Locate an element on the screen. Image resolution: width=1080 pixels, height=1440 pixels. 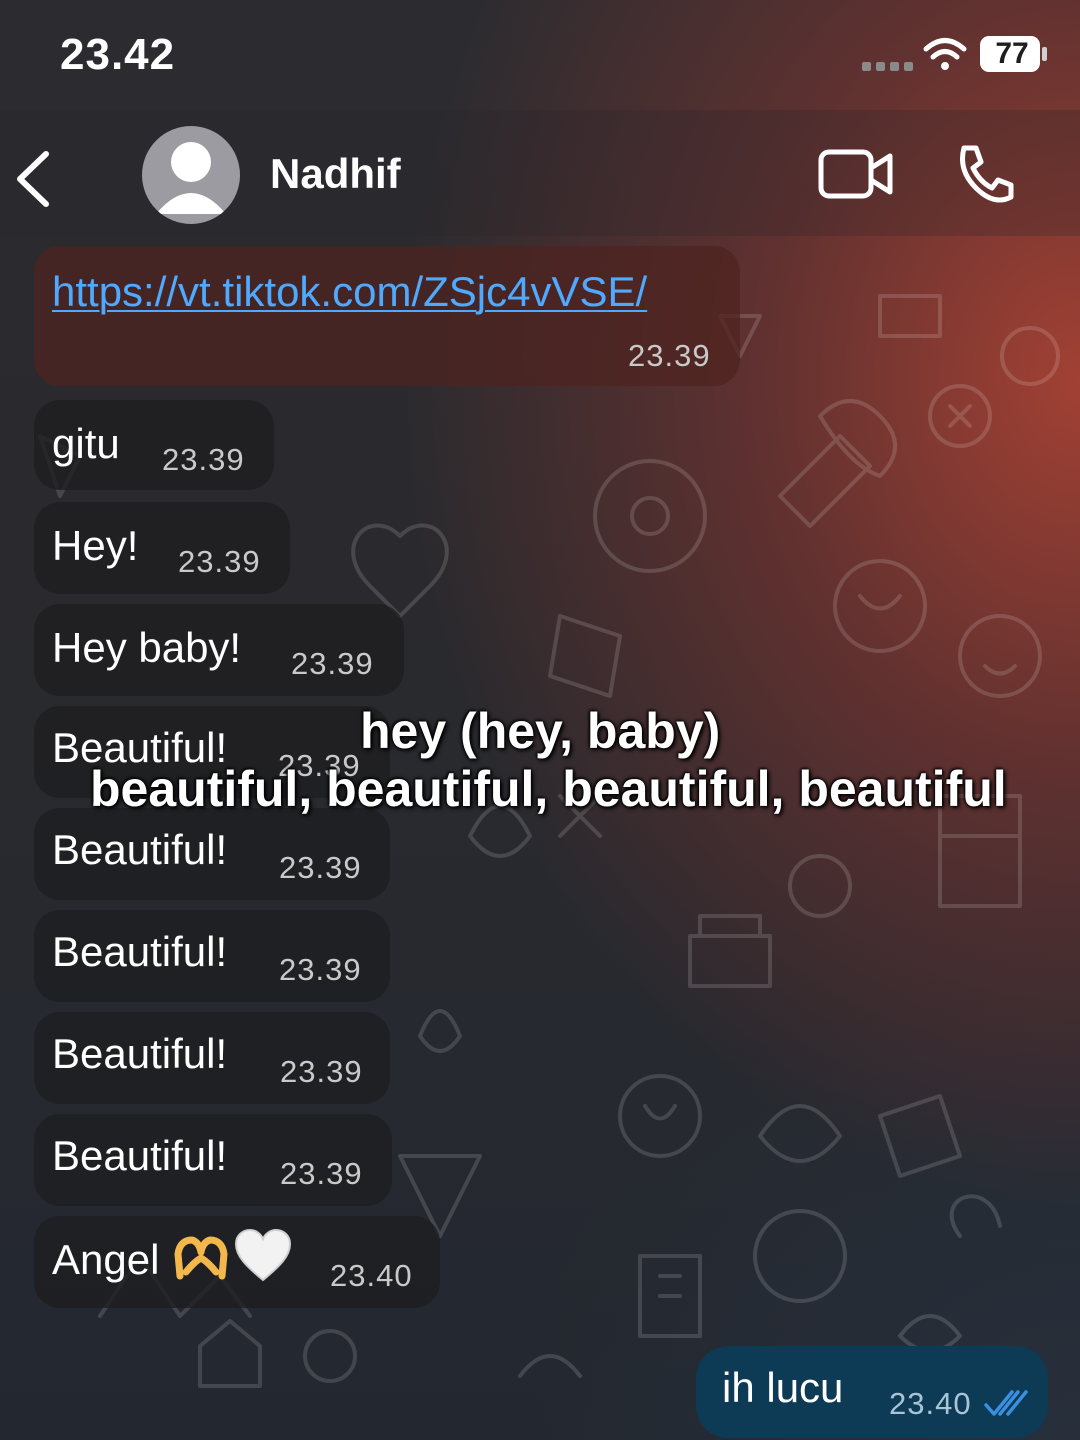
white-heart-emoji-icon is located at coordinates (263, 1255).